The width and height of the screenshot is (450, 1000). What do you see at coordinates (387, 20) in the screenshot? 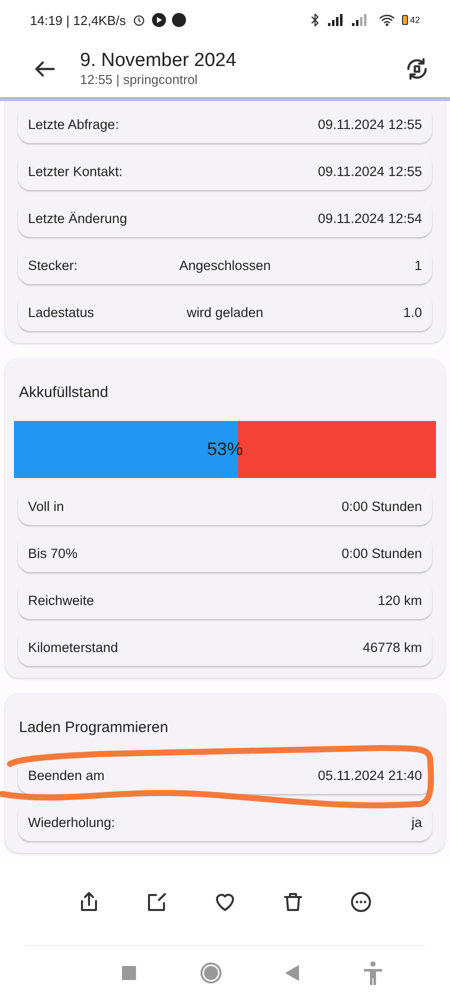
I see `wifi-icon` at bounding box center [387, 20].